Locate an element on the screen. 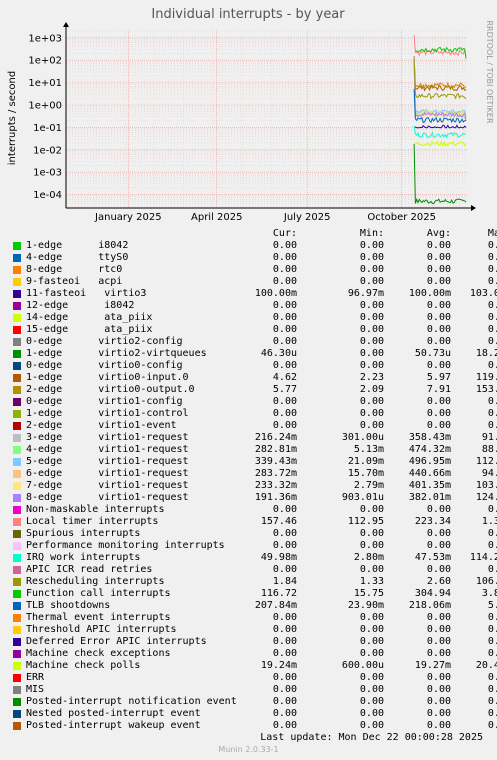 The width and height of the screenshot is (497, 760). x-axis-arrow is located at coordinates (473, 208).